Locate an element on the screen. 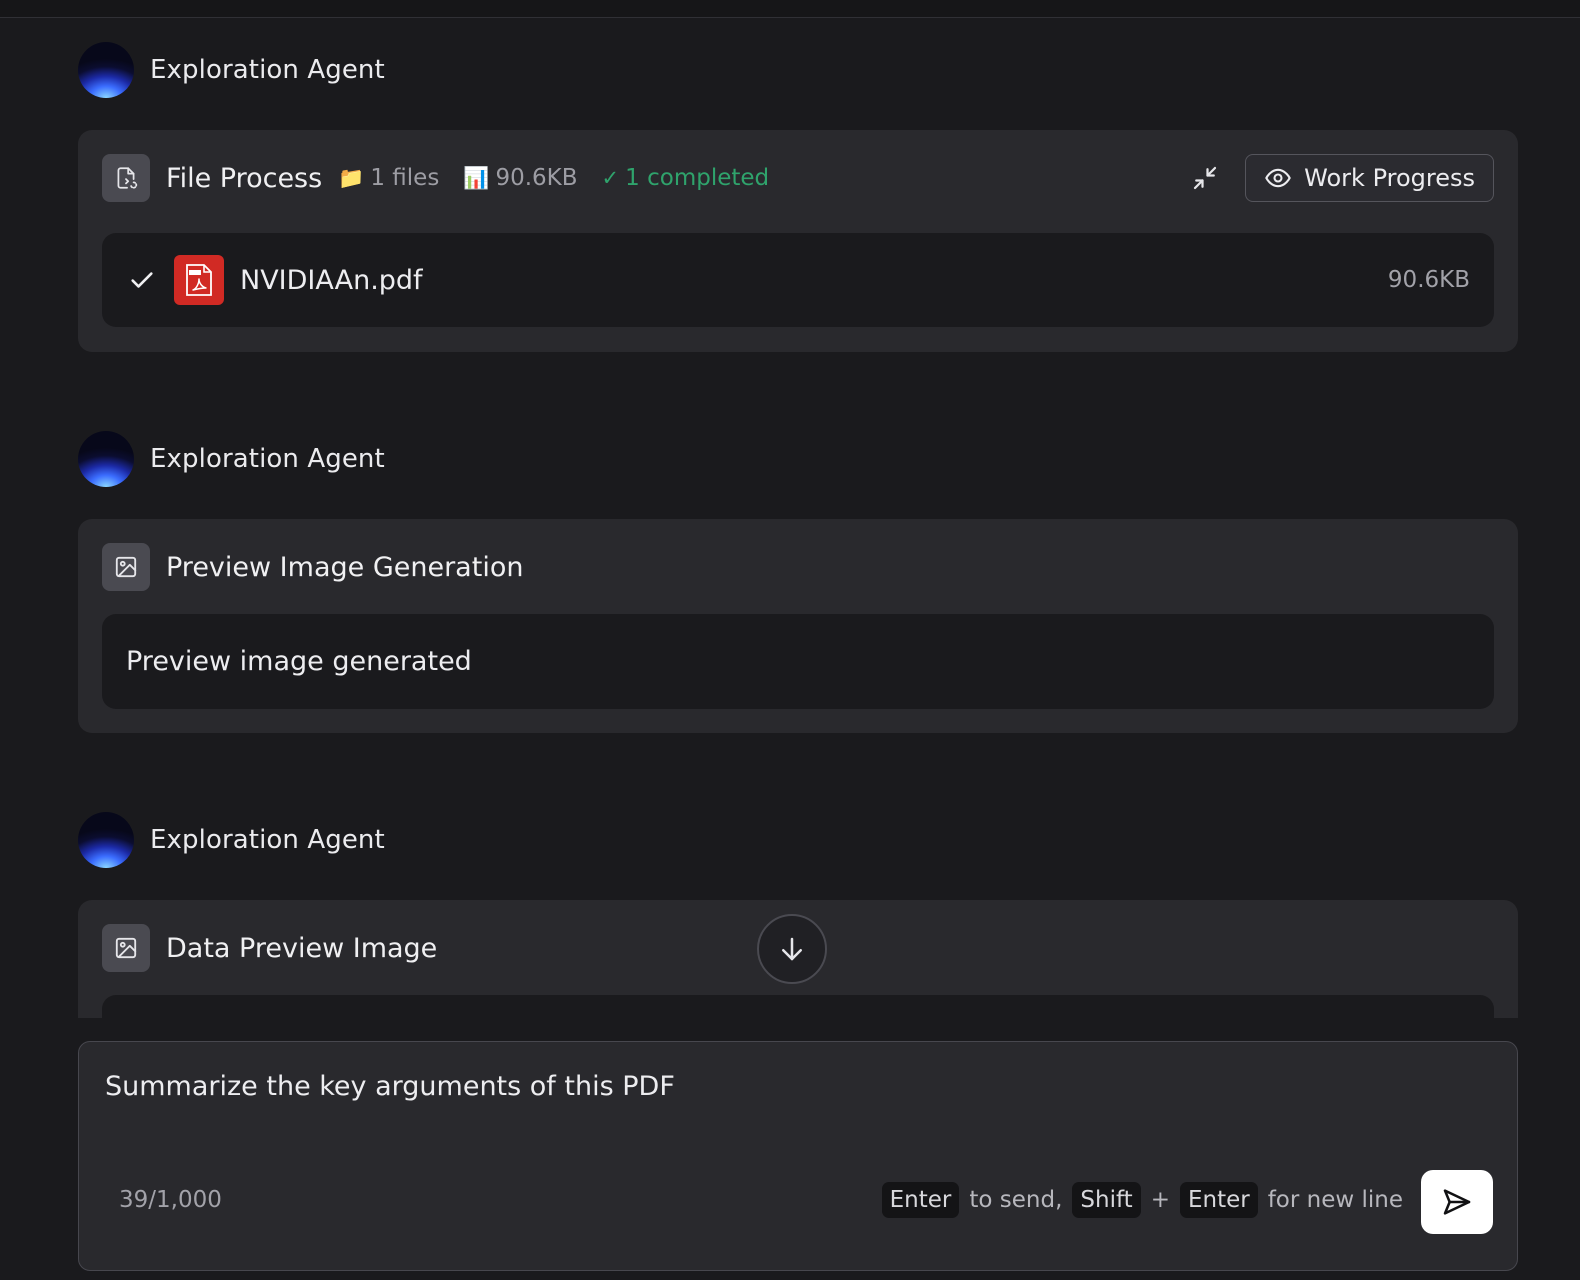 Image resolution: width=1580 pixels, height=1280 pixels. size-stat: 📊 90.6KB is located at coordinates (520, 178).